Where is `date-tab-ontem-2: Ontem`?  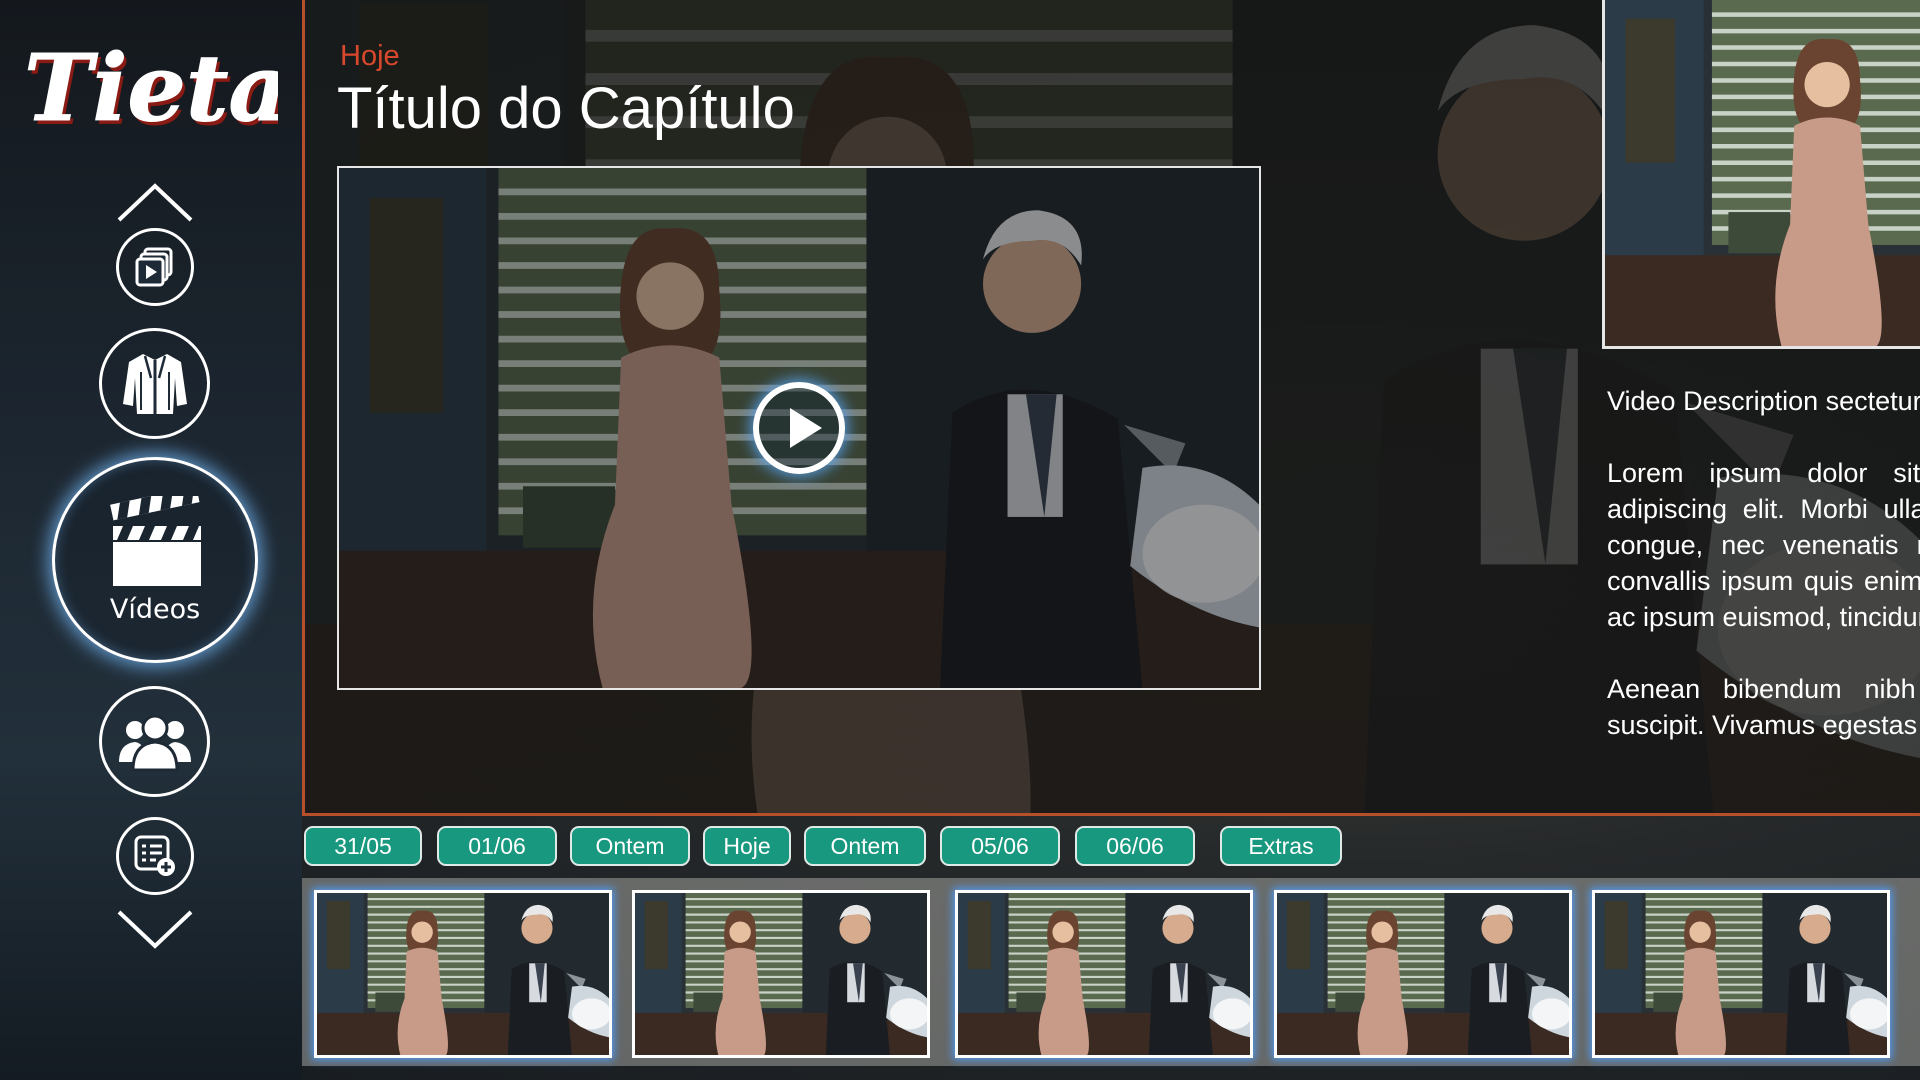
date-tab-ontem-2: Ontem is located at coordinates (865, 846).